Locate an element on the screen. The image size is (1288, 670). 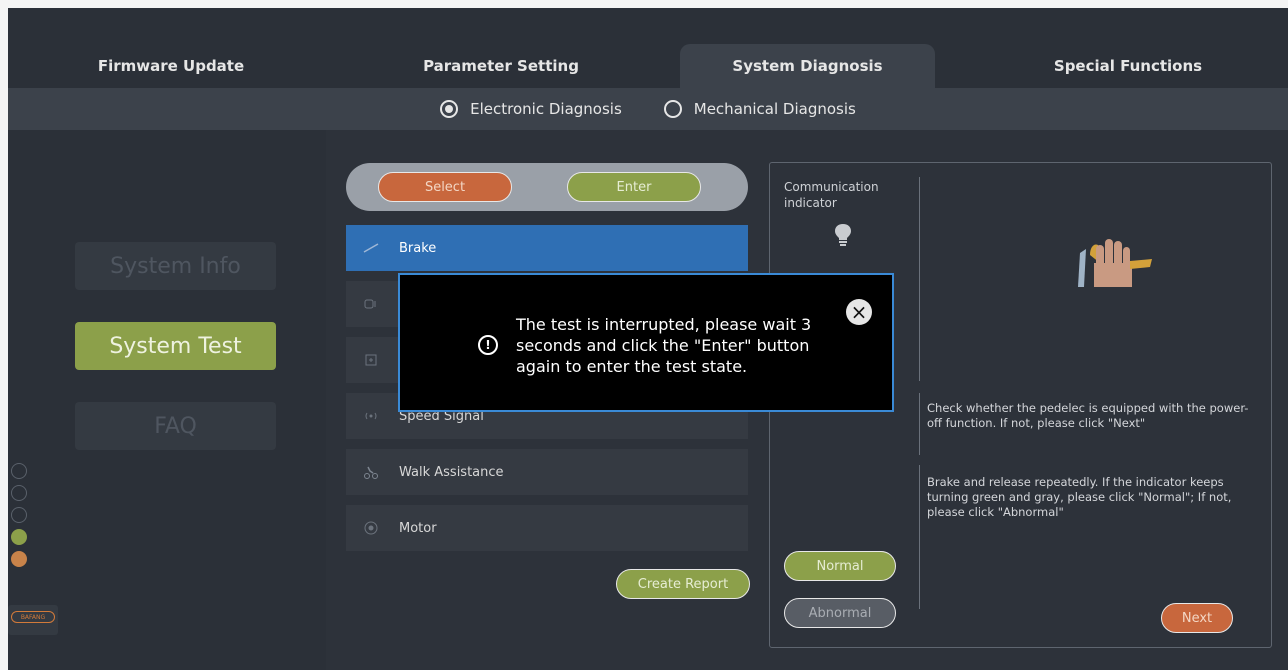
test-item-walk-assistance: Walk Assistance is located at coordinates (547, 472).